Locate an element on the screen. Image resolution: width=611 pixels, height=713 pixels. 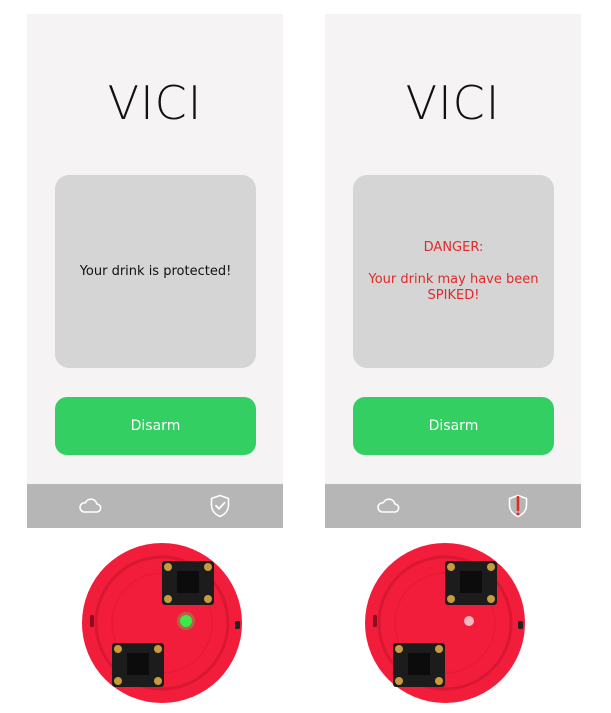
status-card: Your drink is protected! is located at coordinates (155, 271).